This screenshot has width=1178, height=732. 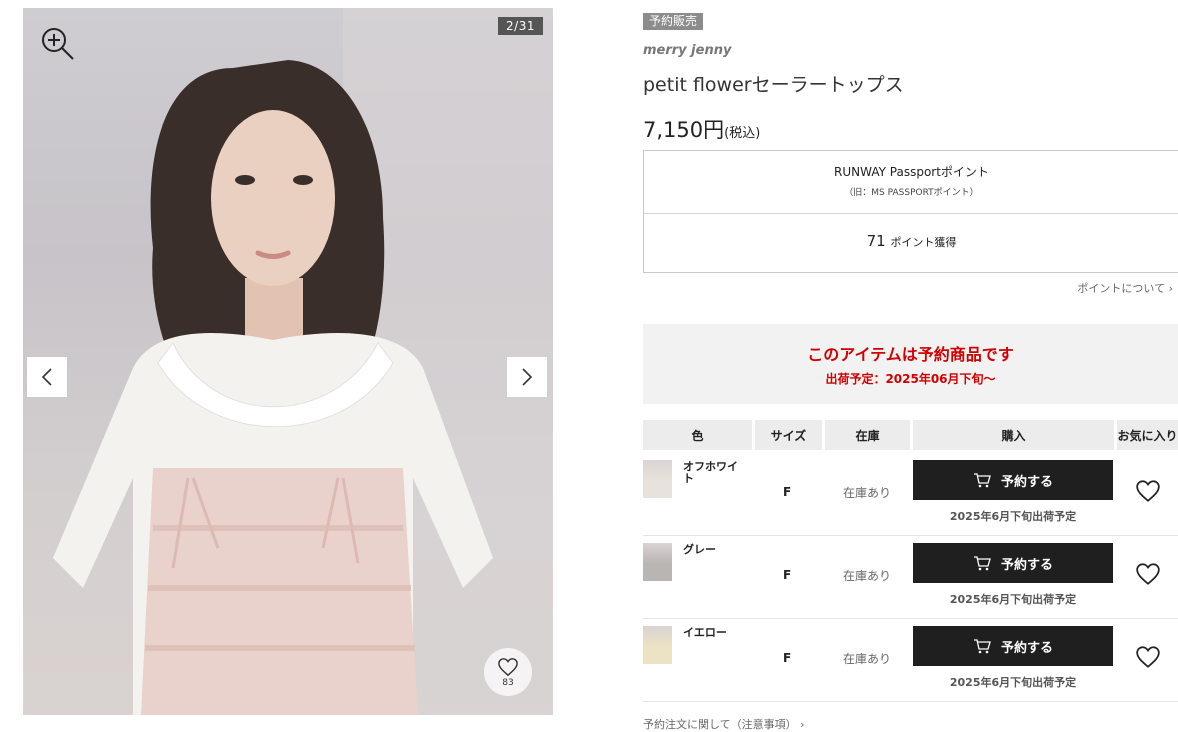 What do you see at coordinates (910, 379) in the screenshot?
I see `preorder-ship-date: 出荷予定：2025年06月下旬〜` at bounding box center [910, 379].